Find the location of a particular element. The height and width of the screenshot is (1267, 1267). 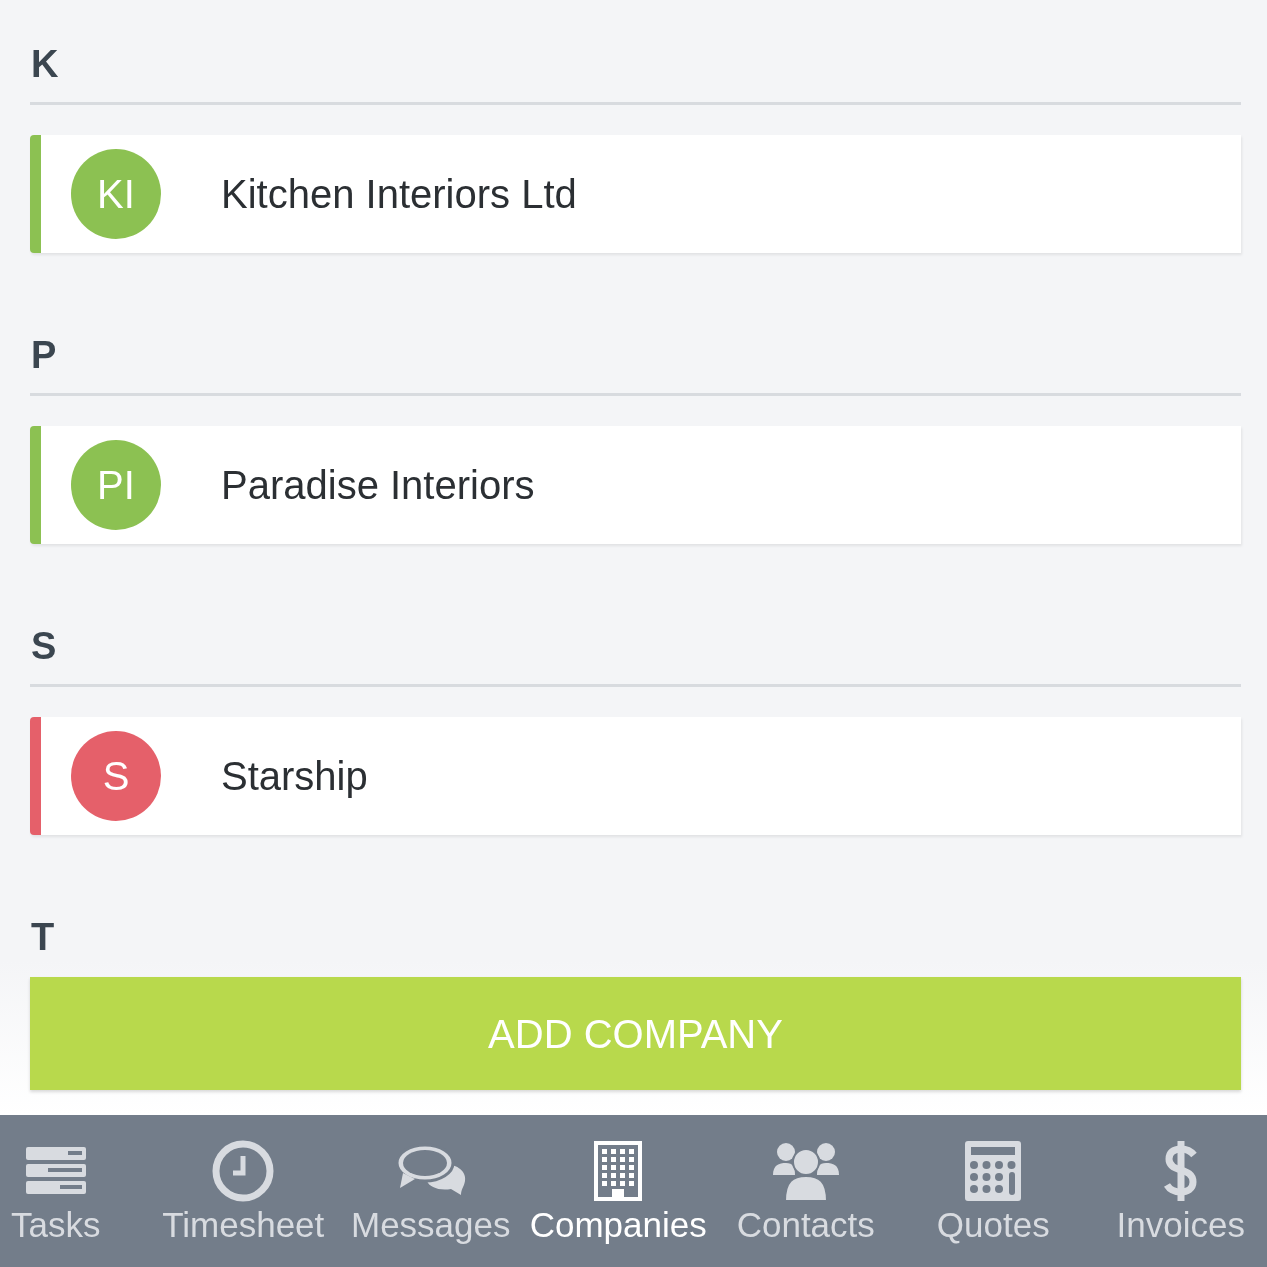

list-icon is located at coordinates (55, 1171).